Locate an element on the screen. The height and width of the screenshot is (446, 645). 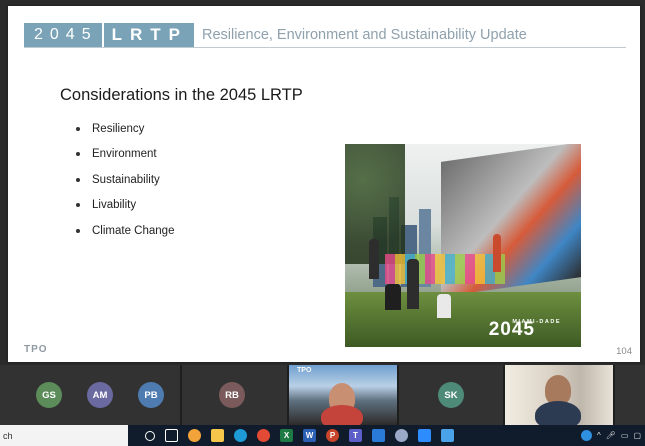
slide-heading: Considerations in the 2045 LRTP is located at coordinates (181, 95).